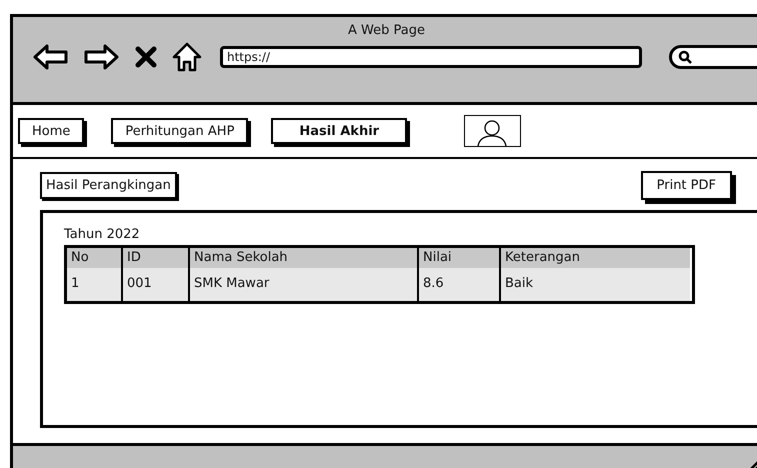 This screenshot has width=757, height=468. What do you see at coordinates (156, 258) in the screenshot?
I see `column-header: ID` at bounding box center [156, 258].